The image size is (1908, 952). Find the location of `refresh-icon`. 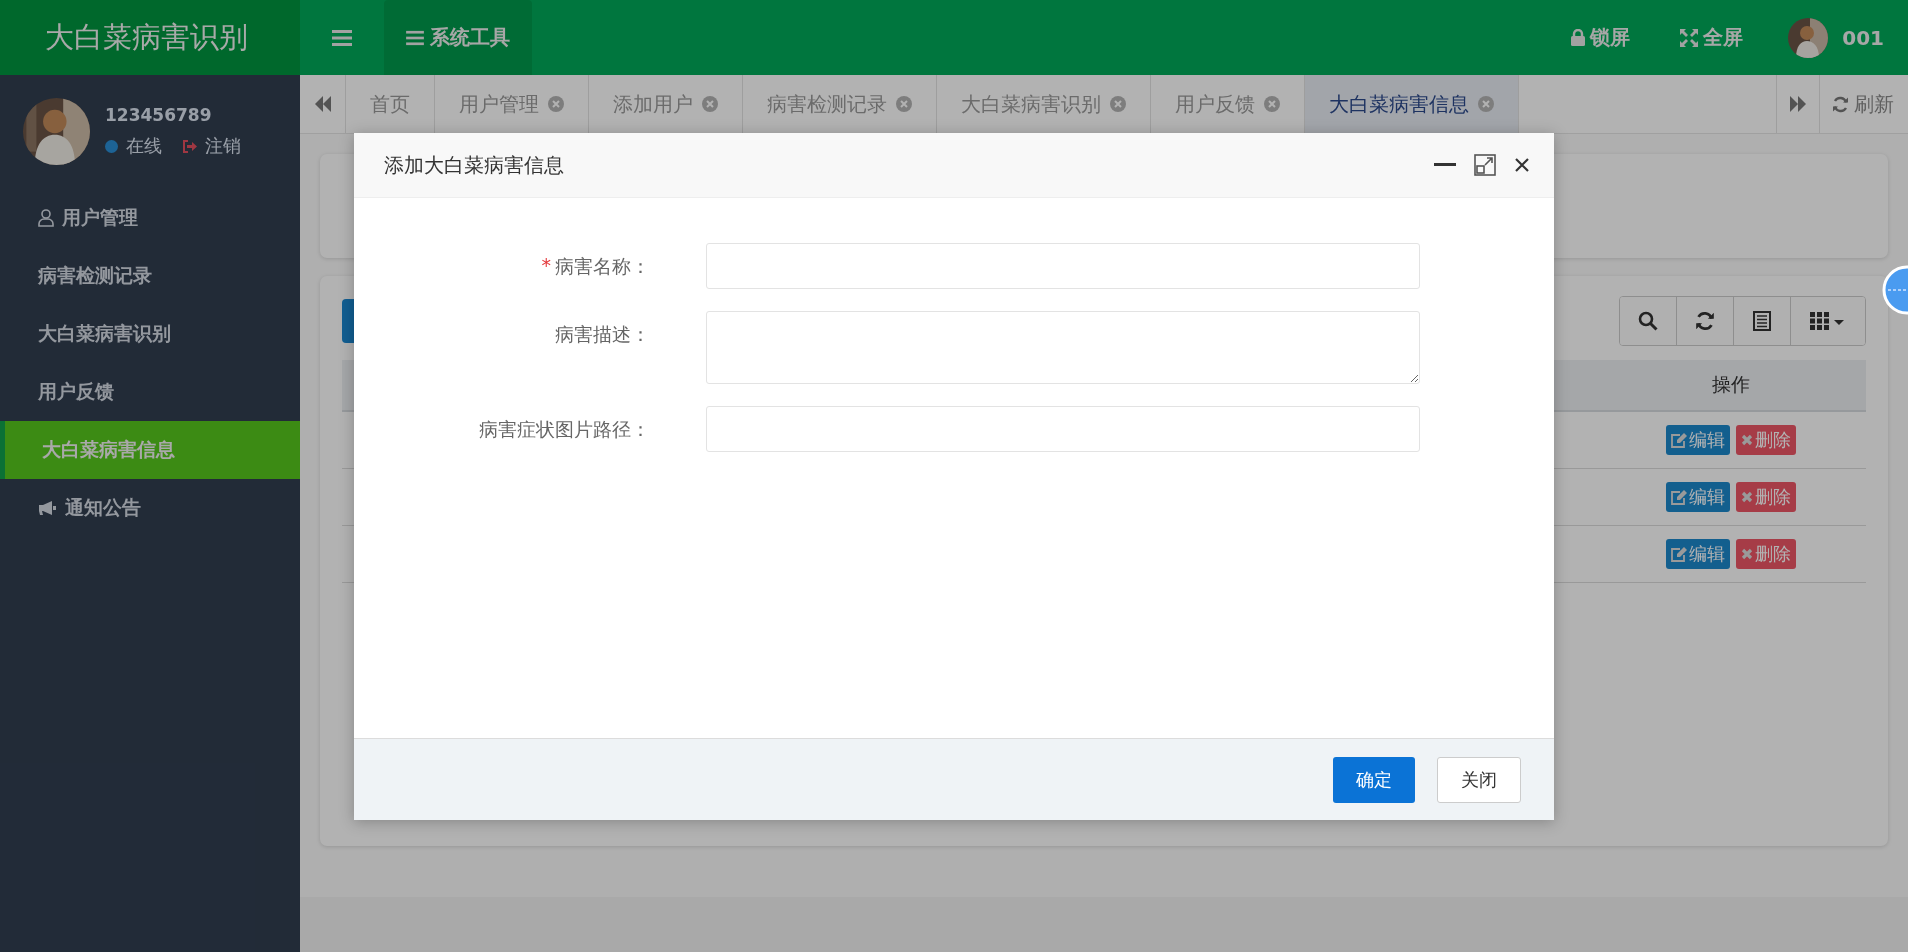

refresh-icon is located at coordinates (1840, 104).